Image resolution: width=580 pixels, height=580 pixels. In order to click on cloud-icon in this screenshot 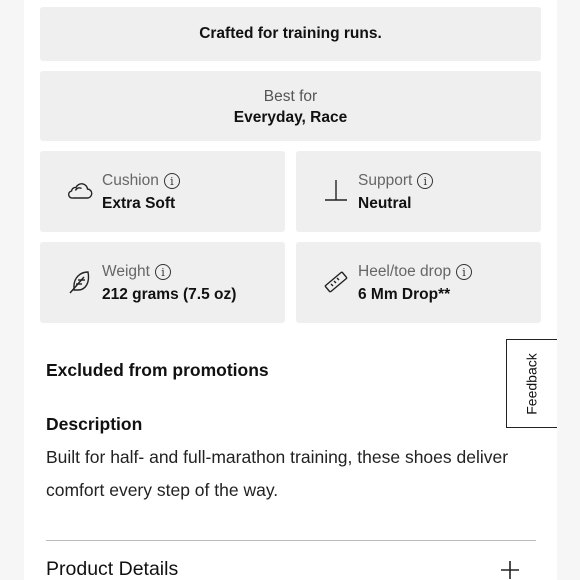, I will do `click(80, 191)`.